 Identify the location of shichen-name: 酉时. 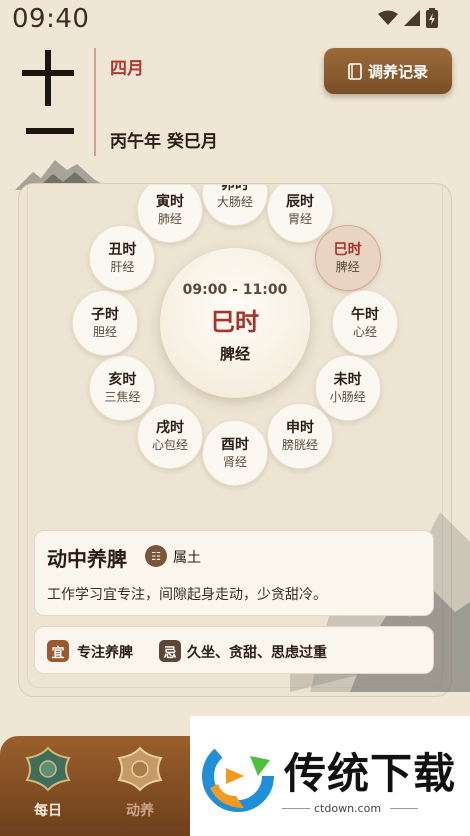
(235, 445).